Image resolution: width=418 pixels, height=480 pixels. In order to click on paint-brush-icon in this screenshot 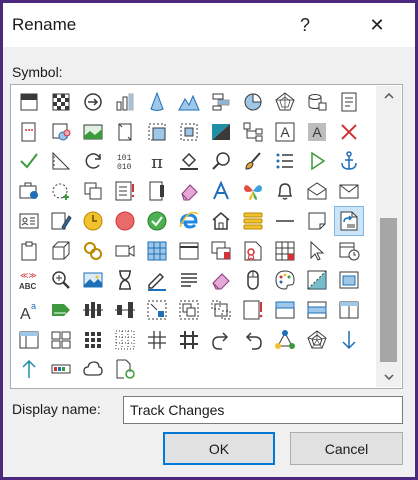, I will do `click(253, 161)`.